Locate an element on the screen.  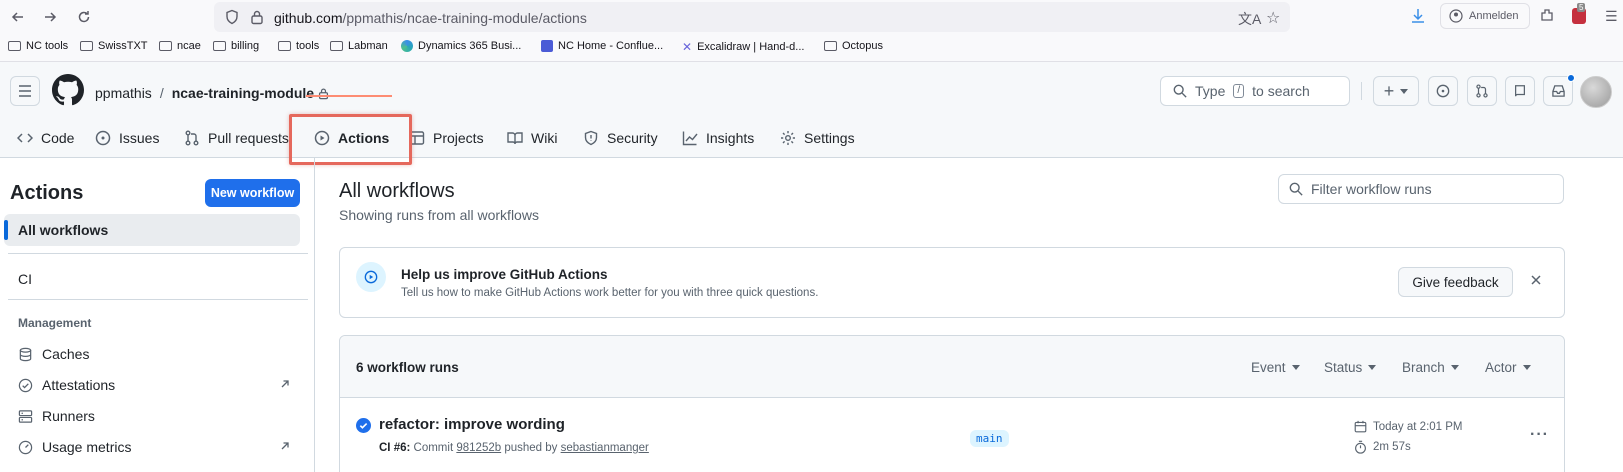
run-workflow: CI #6: is located at coordinates (395, 448).